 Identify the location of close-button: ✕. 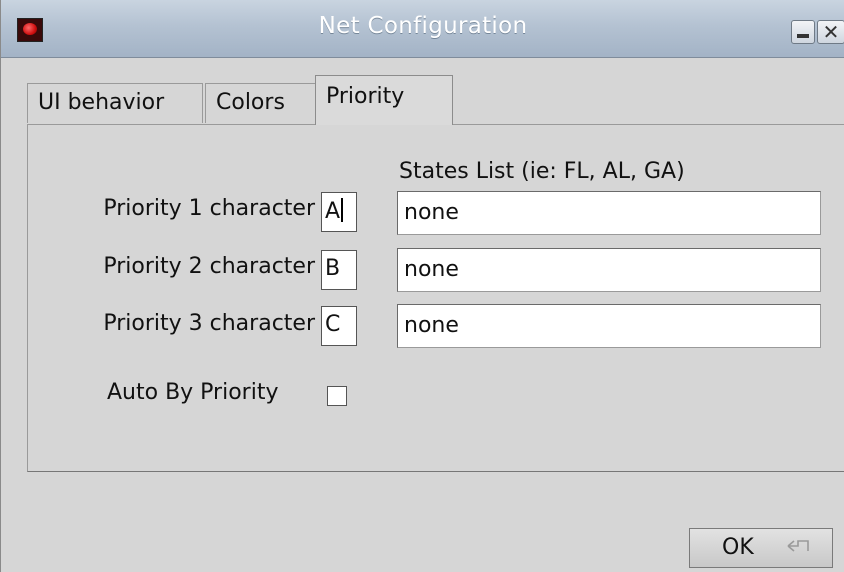
(830, 32).